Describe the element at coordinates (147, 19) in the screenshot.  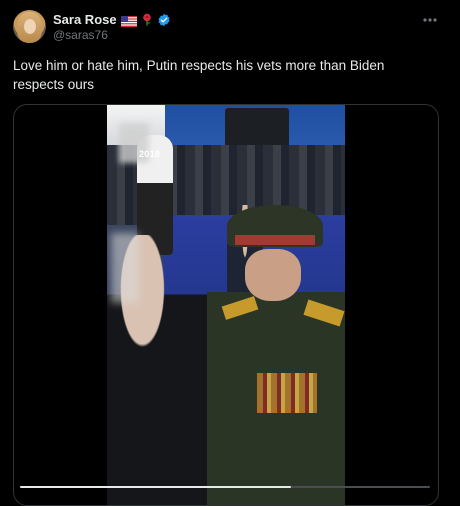
I see `rose-icon` at that location.